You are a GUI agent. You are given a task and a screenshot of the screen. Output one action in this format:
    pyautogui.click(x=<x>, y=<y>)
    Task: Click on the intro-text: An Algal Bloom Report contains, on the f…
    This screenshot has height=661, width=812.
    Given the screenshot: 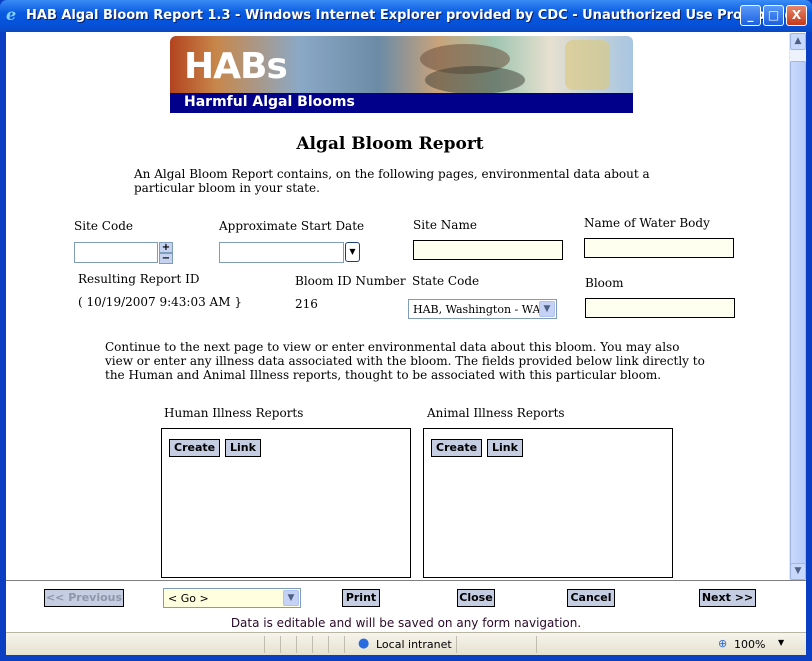 What is the action you would take?
    pyautogui.click(x=392, y=181)
    